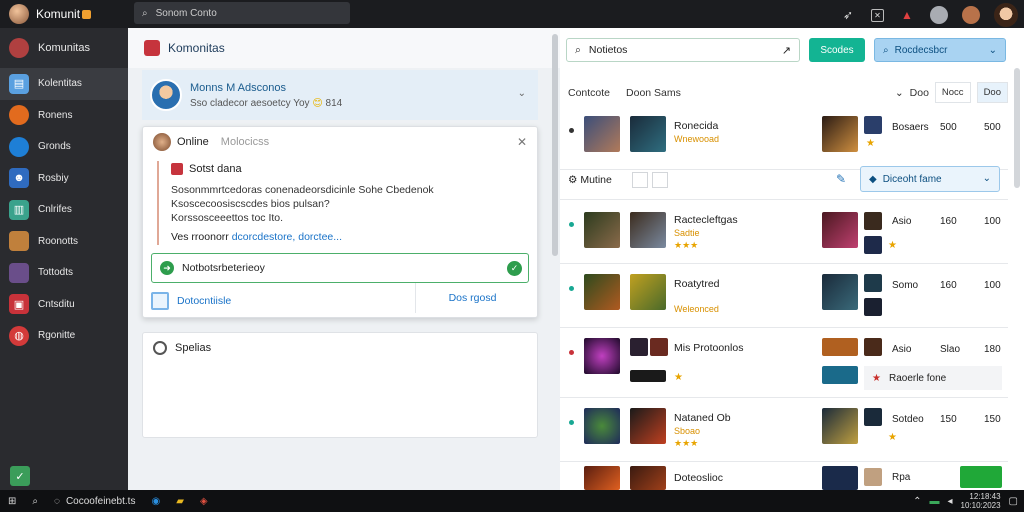 This screenshot has height=512, width=1024. Describe the element at coordinates (919, 93) in the screenshot. I see `tab-right-1: Doo` at that location.